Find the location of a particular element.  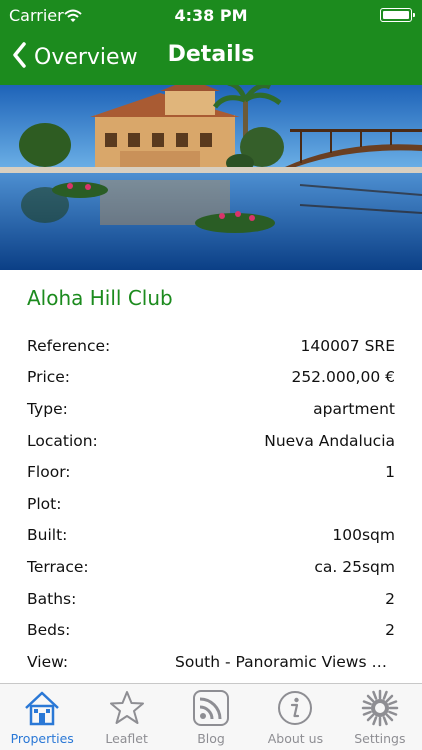

tab-properties: Properties is located at coordinates (42, 717).